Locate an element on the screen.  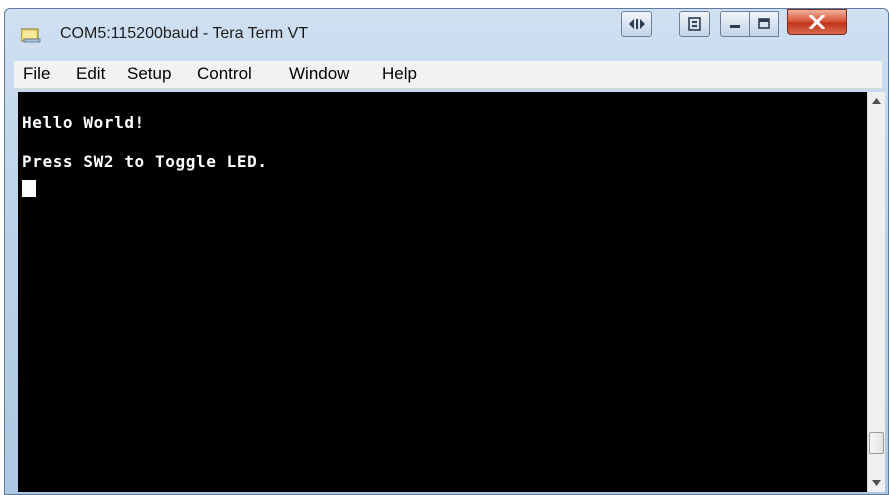
scroll-thumb is located at coordinates (876, 443).